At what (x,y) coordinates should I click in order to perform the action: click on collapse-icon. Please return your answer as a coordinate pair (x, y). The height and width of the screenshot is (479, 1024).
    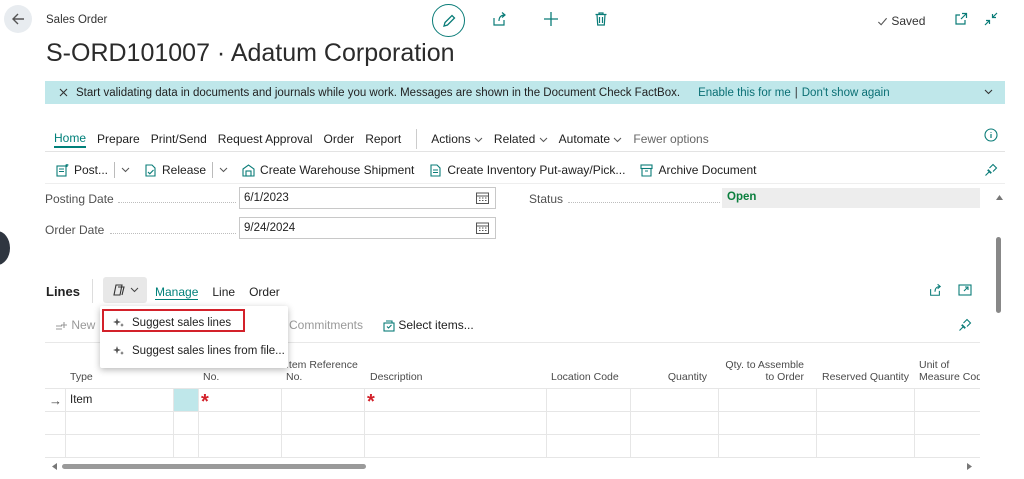
    Looking at the image, I should click on (991, 19).